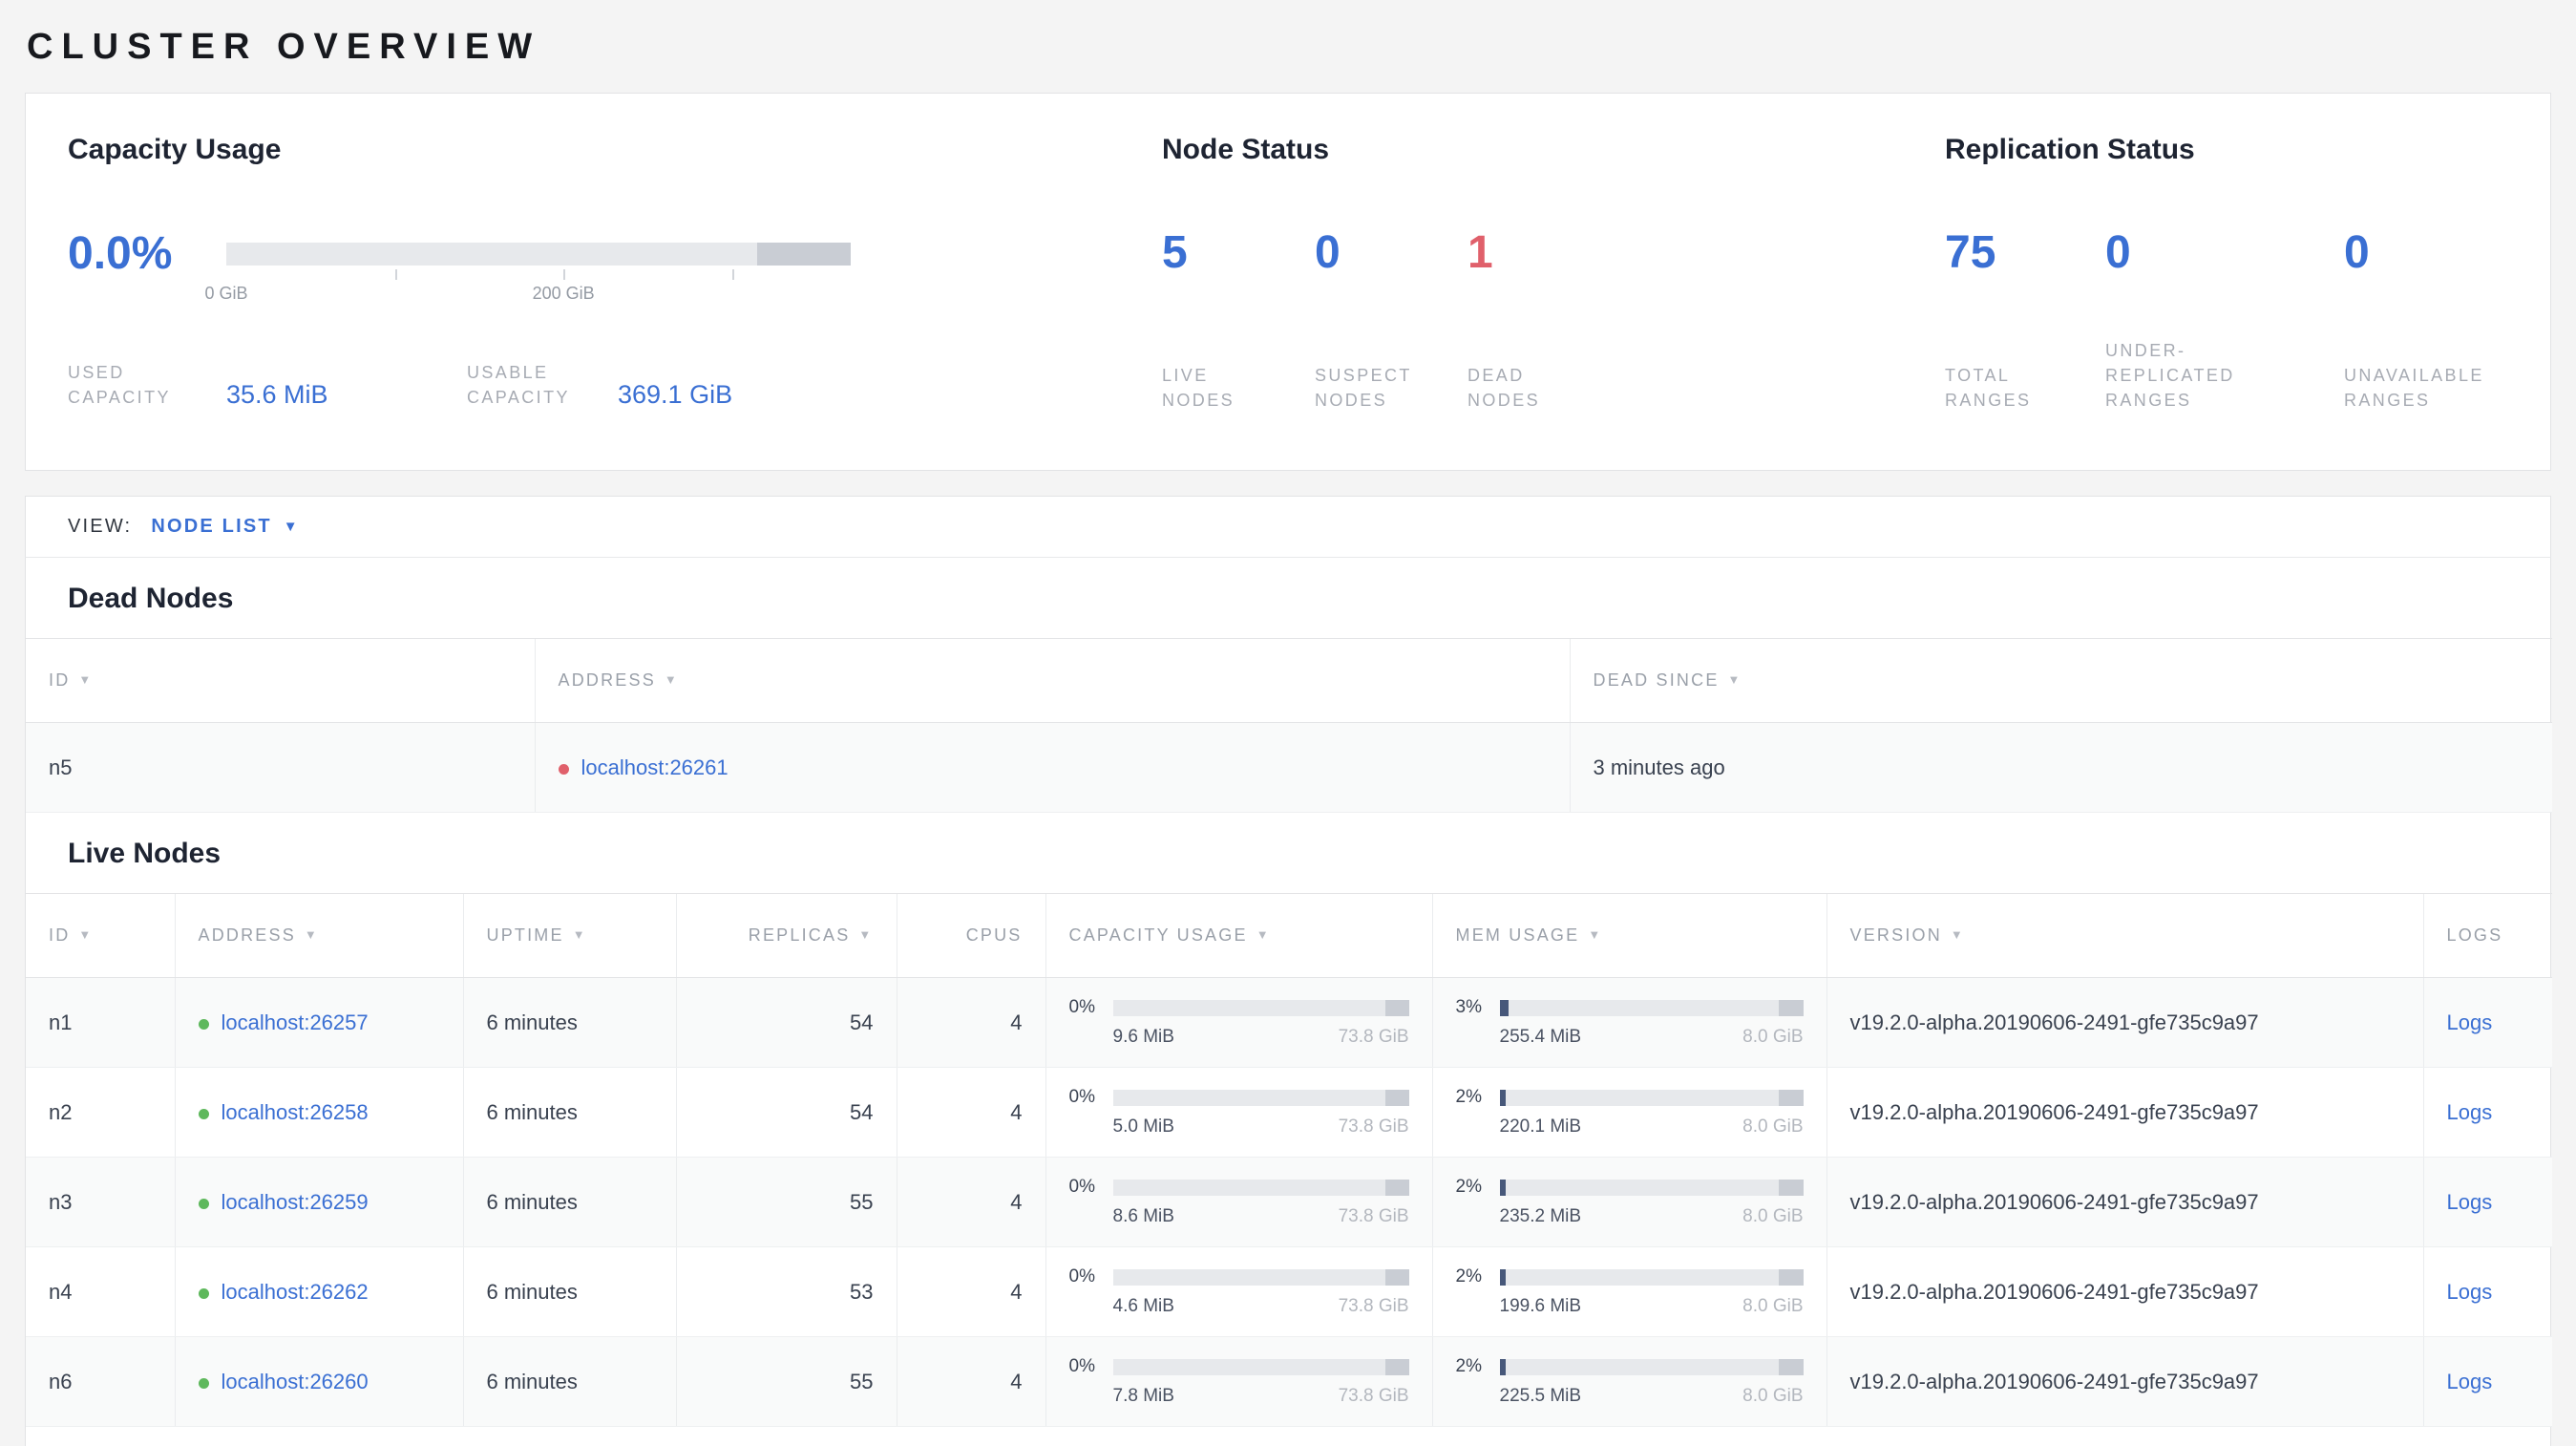 Image resolution: width=2576 pixels, height=1446 pixels. Describe the element at coordinates (569, 936) in the screenshot. I see `column-header-uptime: UPTIME ▼` at that location.